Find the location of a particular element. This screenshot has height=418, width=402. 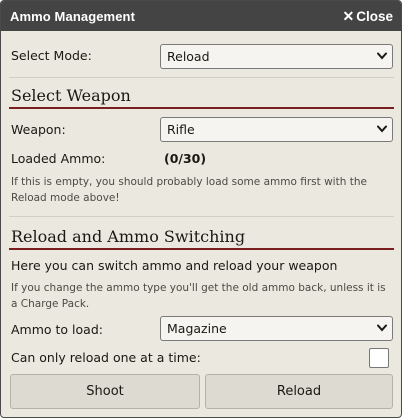

ammo-select: Magazine is located at coordinates (276, 328).